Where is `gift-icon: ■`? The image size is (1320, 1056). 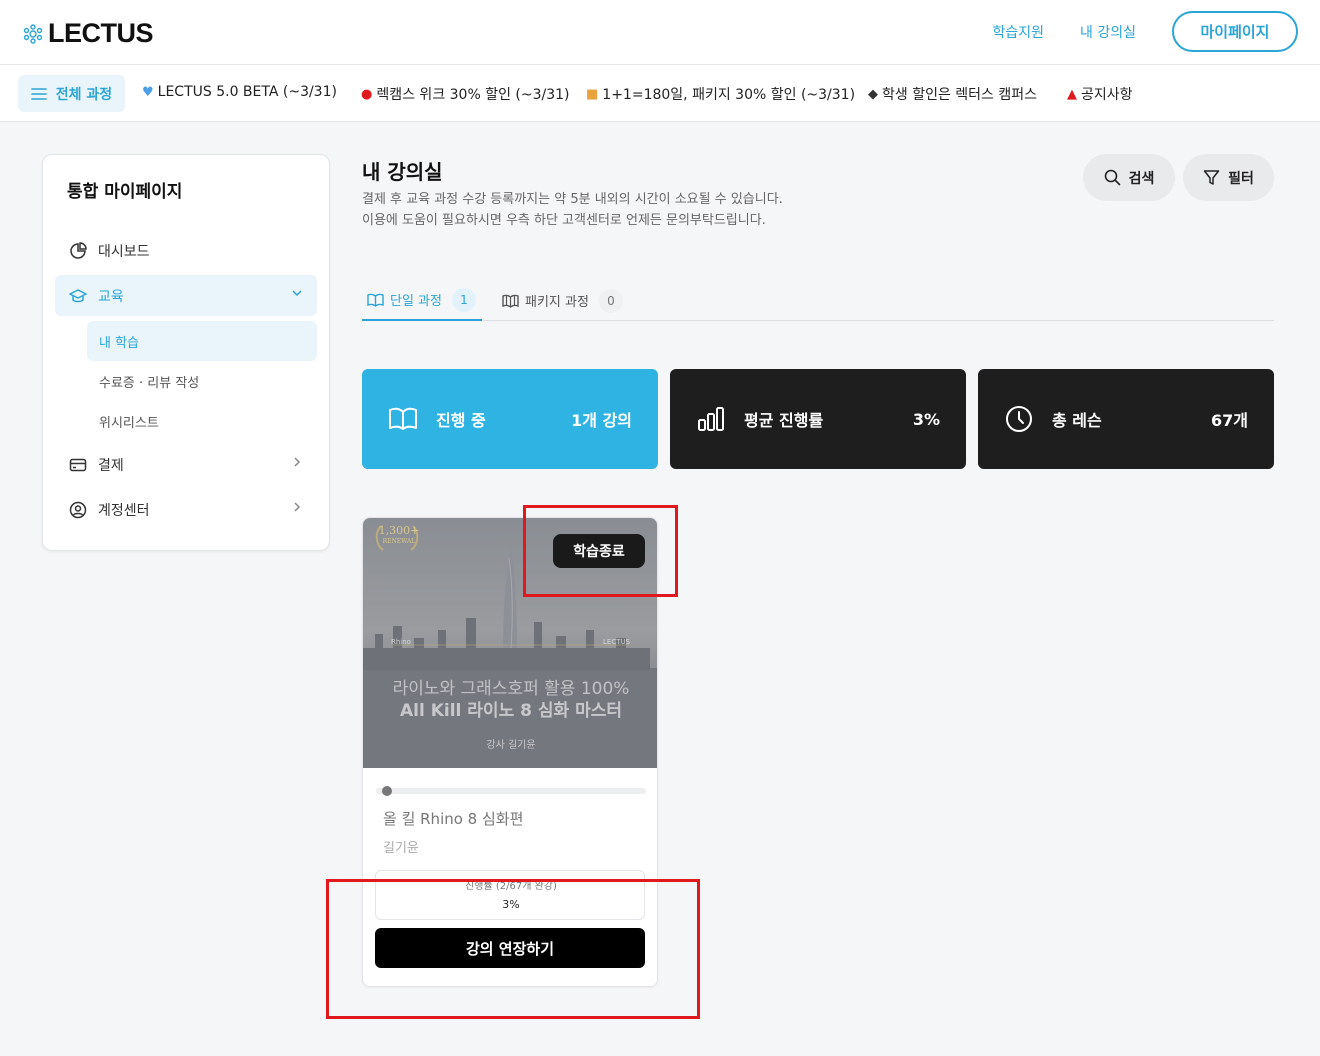
gift-icon: ■ is located at coordinates (592, 94).